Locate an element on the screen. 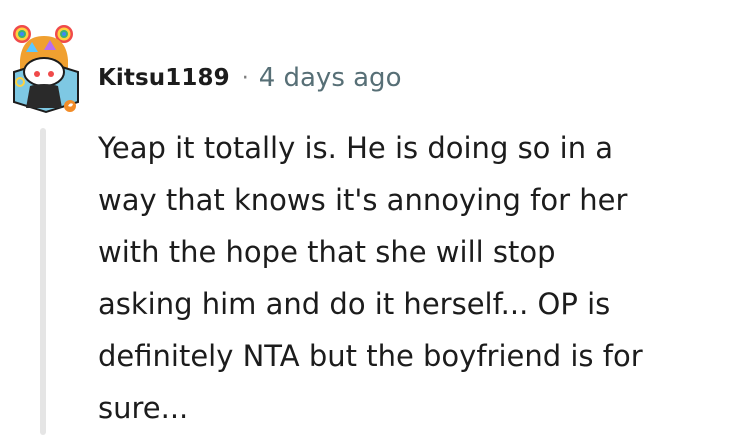  timestamp-link: 4 days ago is located at coordinates (330, 78).